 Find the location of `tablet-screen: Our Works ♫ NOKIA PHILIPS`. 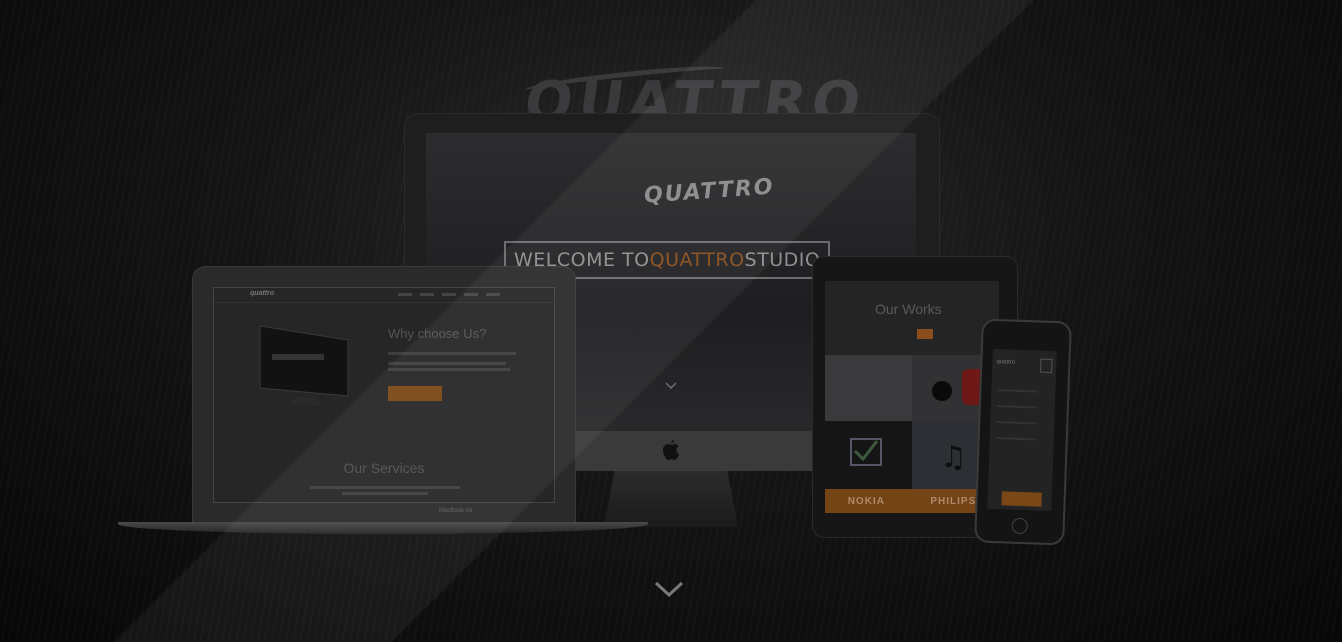

tablet-screen: Our Works ♫ NOKIA PHILIPS is located at coordinates (912, 397).